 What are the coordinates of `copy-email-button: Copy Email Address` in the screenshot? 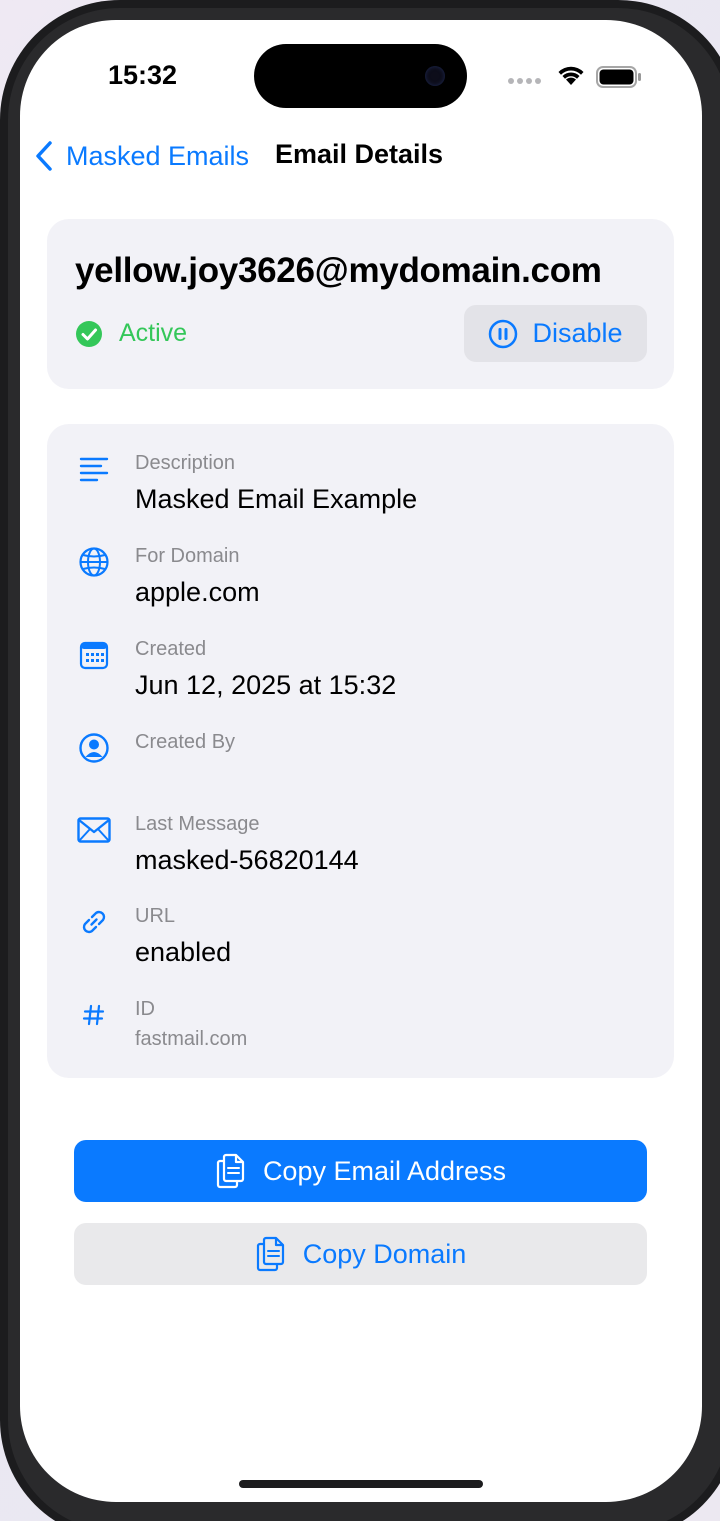 It's located at (360, 1171).